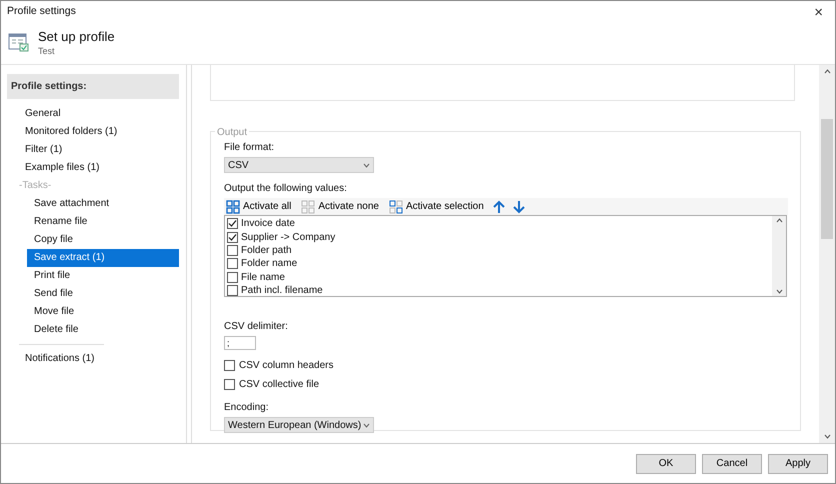 Image resolution: width=836 pixels, height=484 pixels. Describe the element at coordinates (19, 42) in the screenshot. I see `settings-window-icon` at that location.